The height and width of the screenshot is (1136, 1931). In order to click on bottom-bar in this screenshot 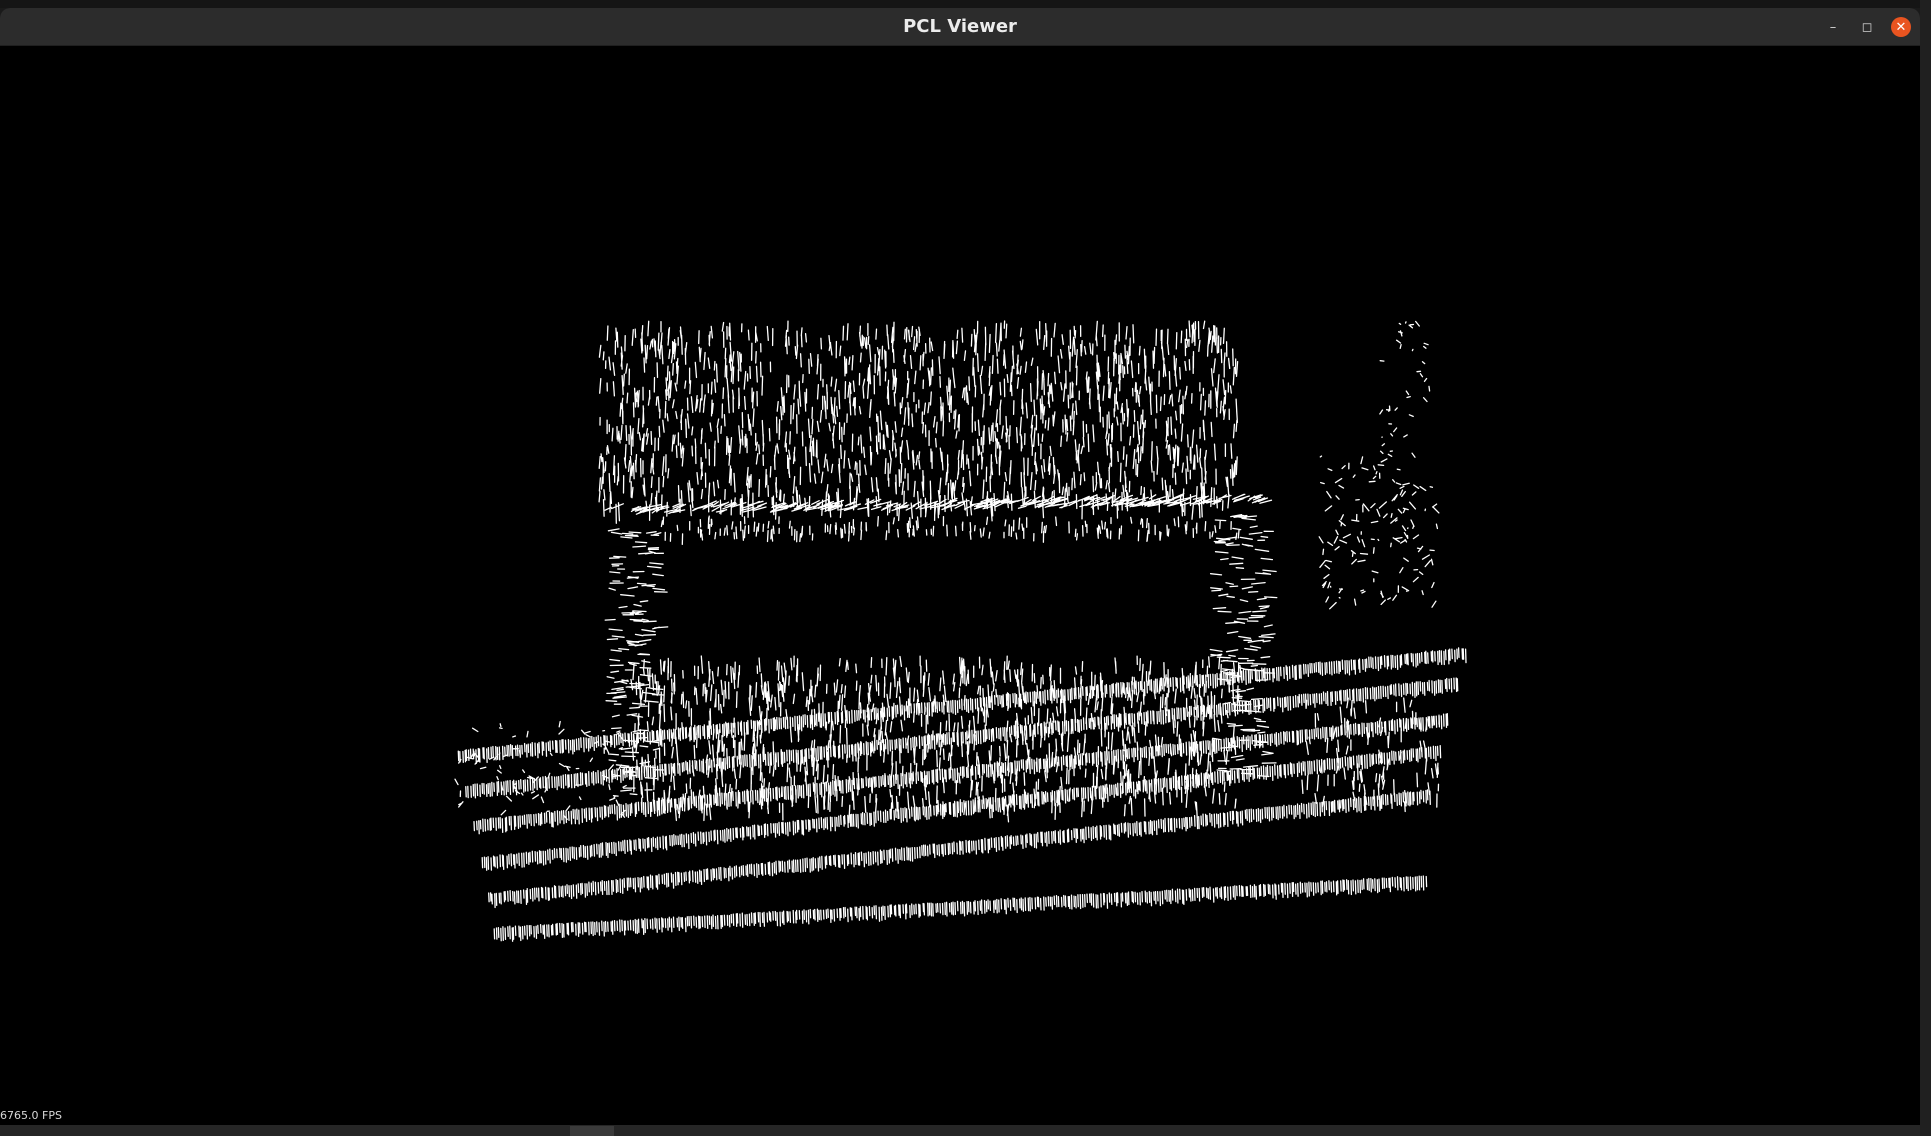, I will do `click(960, 1130)`.